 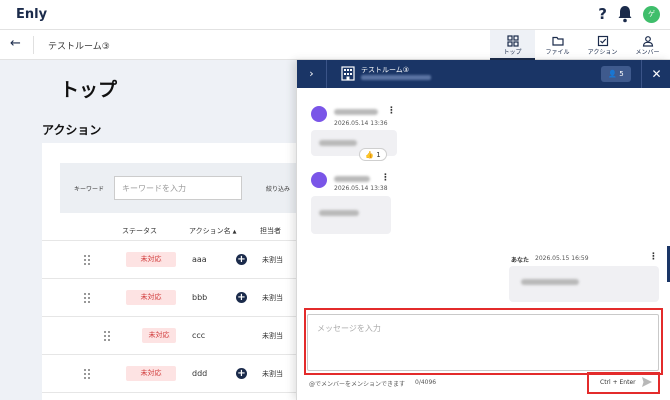 What do you see at coordinates (178, 188) in the screenshot?
I see `keyword-input: キーワードを入力` at bounding box center [178, 188].